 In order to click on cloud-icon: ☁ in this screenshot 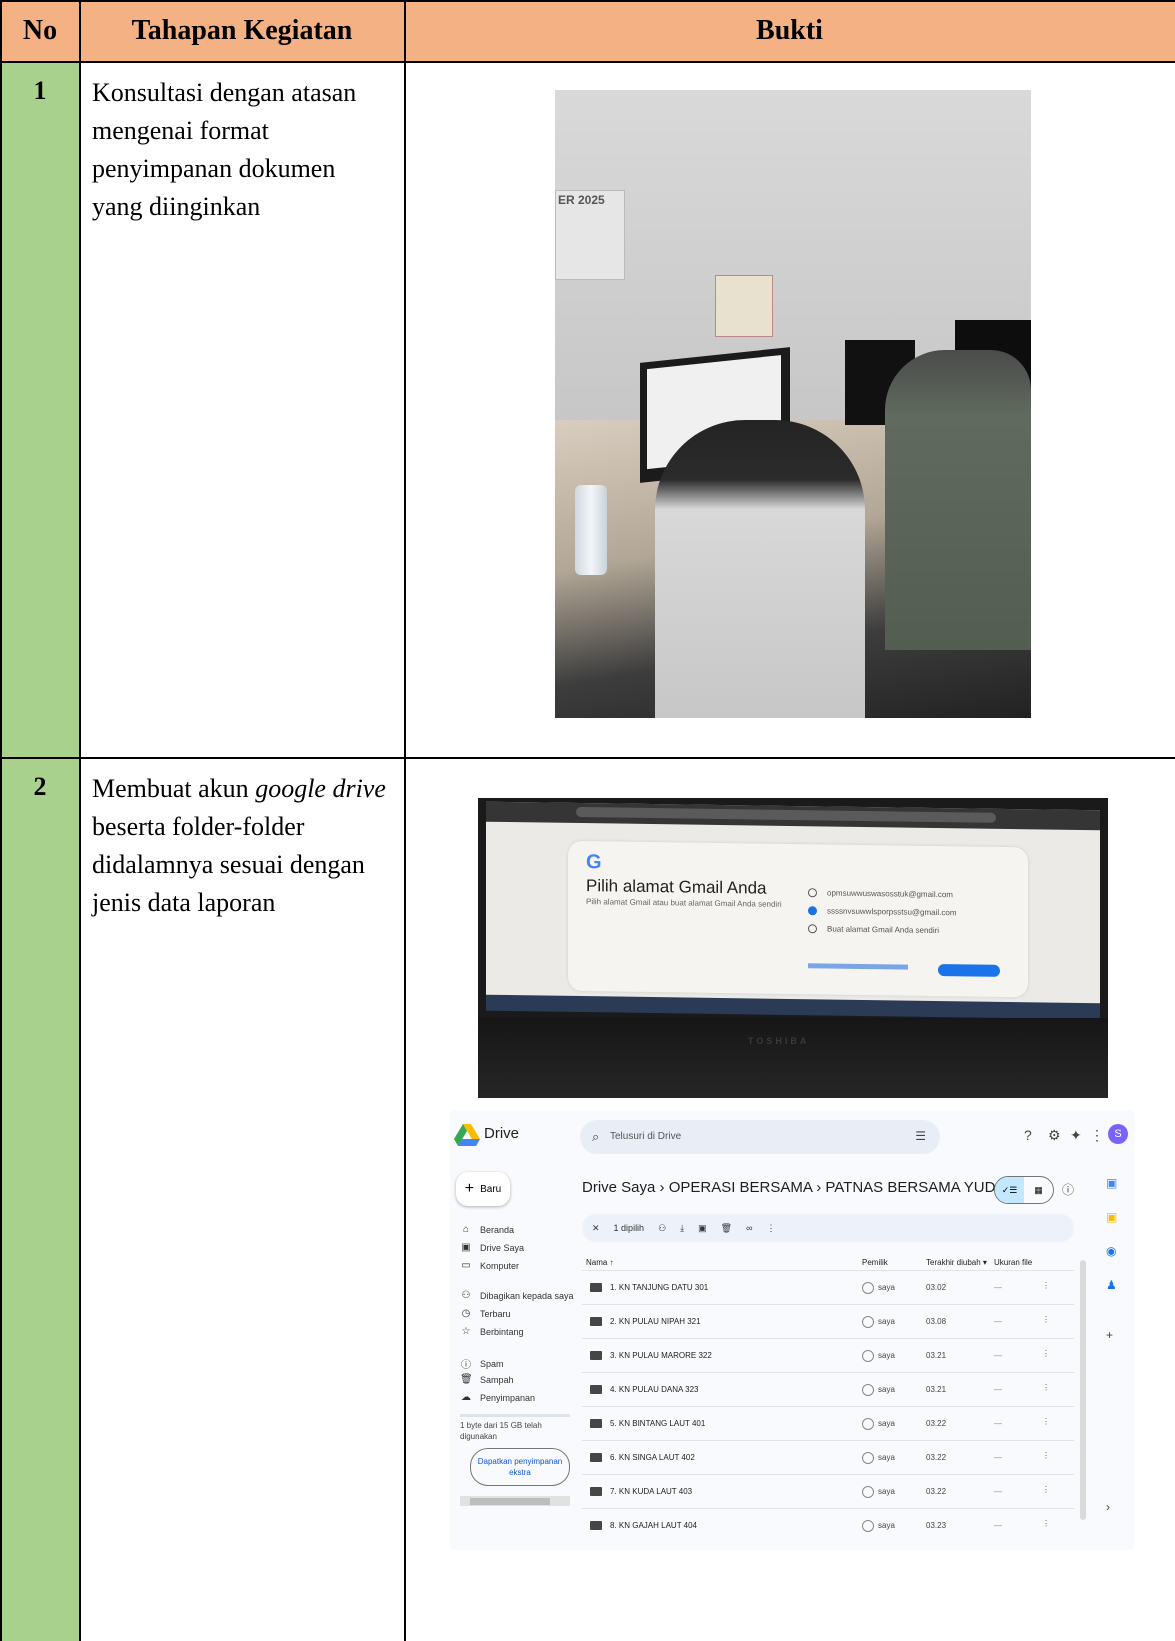, I will do `click(466, 1397)`.